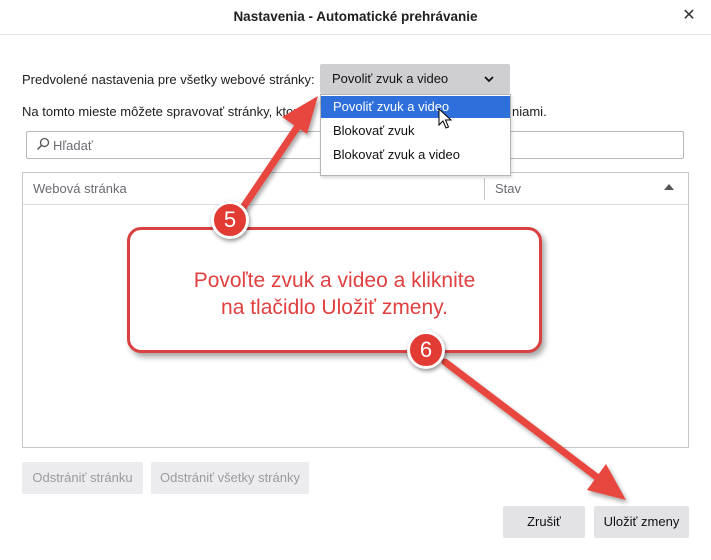  What do you see at coordinates (529, 111) in the screenshot?
I see `manage-text-end: niami.` at bounding box center [529, 111].